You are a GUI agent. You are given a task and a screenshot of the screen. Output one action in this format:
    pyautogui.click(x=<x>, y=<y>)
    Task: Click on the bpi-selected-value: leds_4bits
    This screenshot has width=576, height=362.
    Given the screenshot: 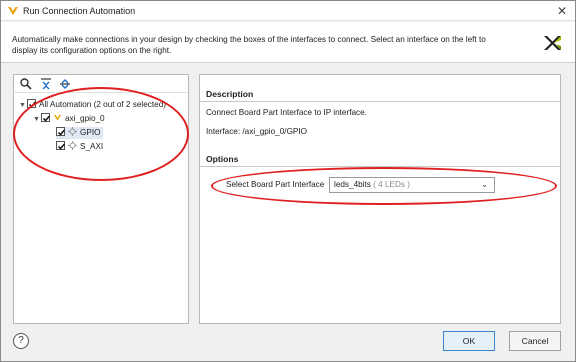 What is the action you would take?
    pyautogui.click(x=352, y=184)
    